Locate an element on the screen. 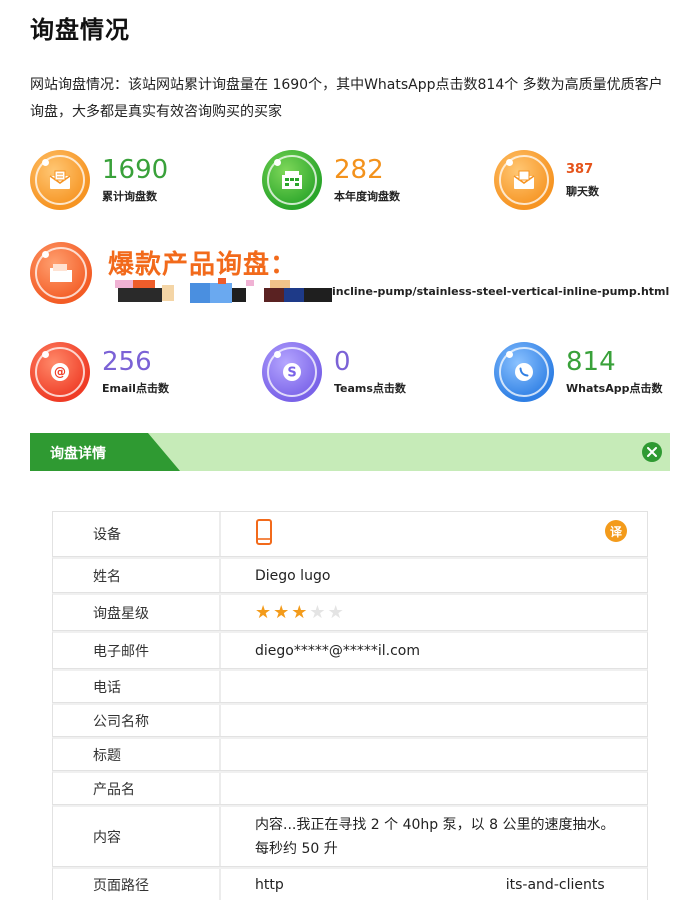 The image size is (700, 900). rating-stars: ★ ★ ★ ★ ★ is located at coordinates (299, 612).